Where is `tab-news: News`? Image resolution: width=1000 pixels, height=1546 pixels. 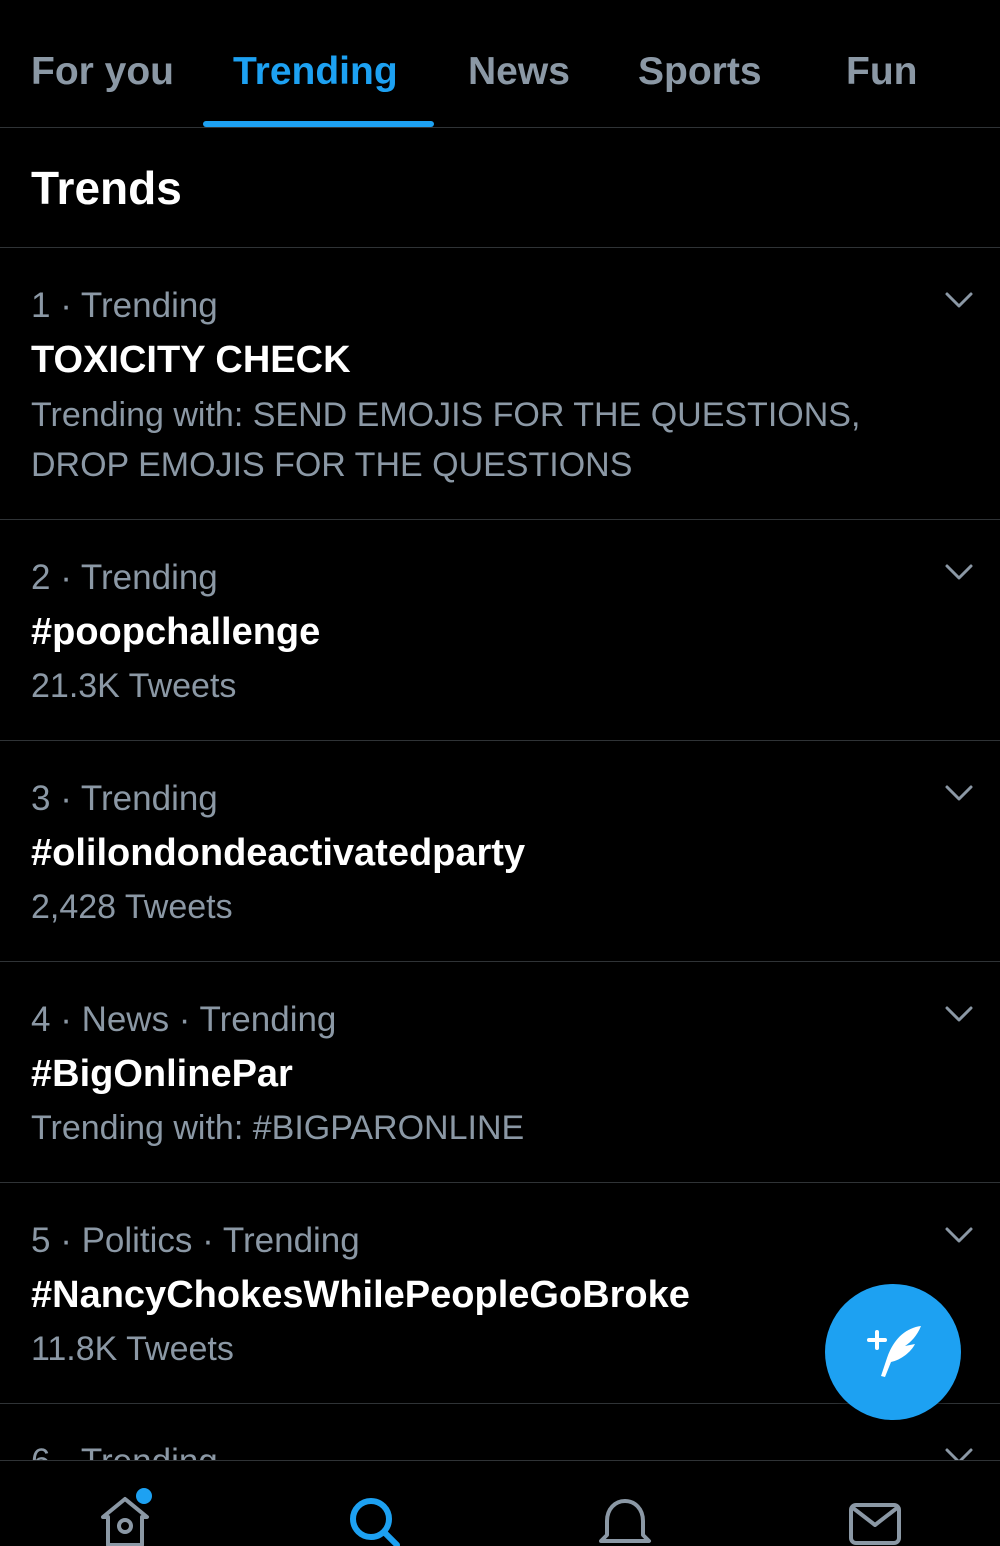
tab-news: News is located at coordinates (519, 72).